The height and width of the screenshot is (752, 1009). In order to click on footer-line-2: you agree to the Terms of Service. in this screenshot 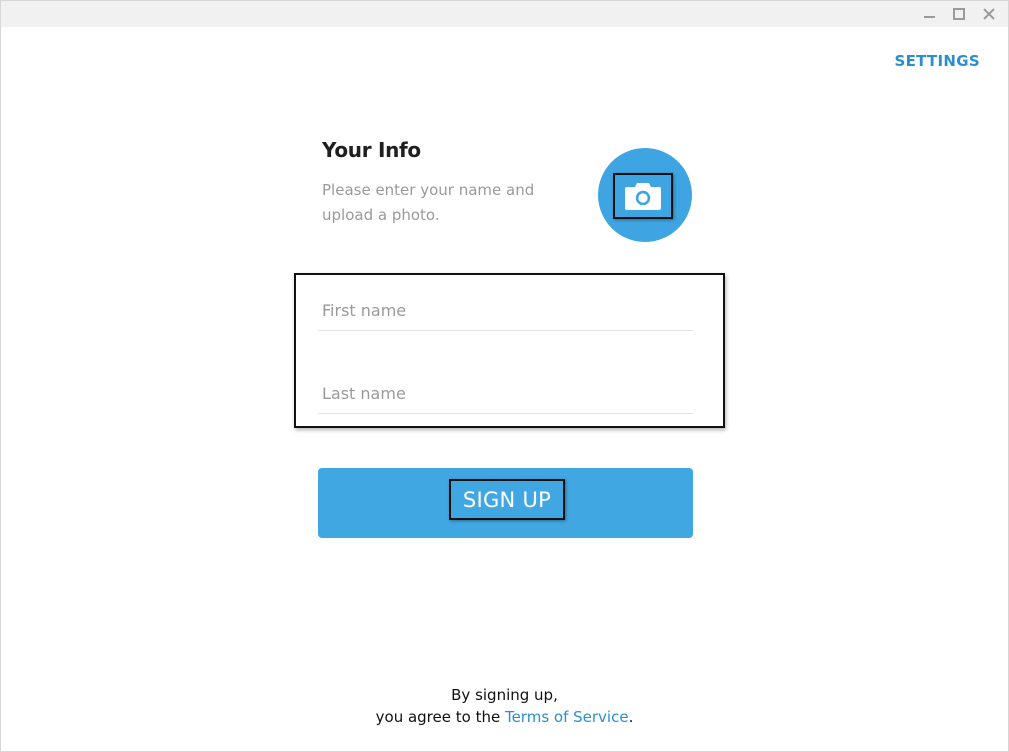, I will do `click(504, 717)`.